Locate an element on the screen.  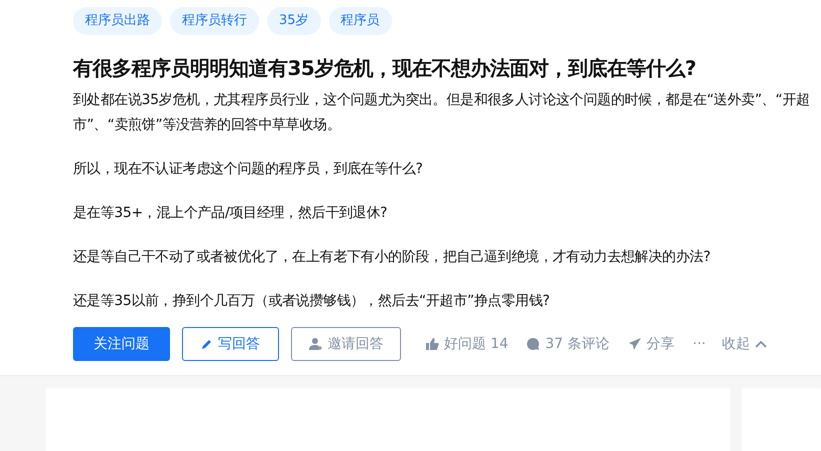
follow-button: 关注问题 is located at coordinates (121, 344).